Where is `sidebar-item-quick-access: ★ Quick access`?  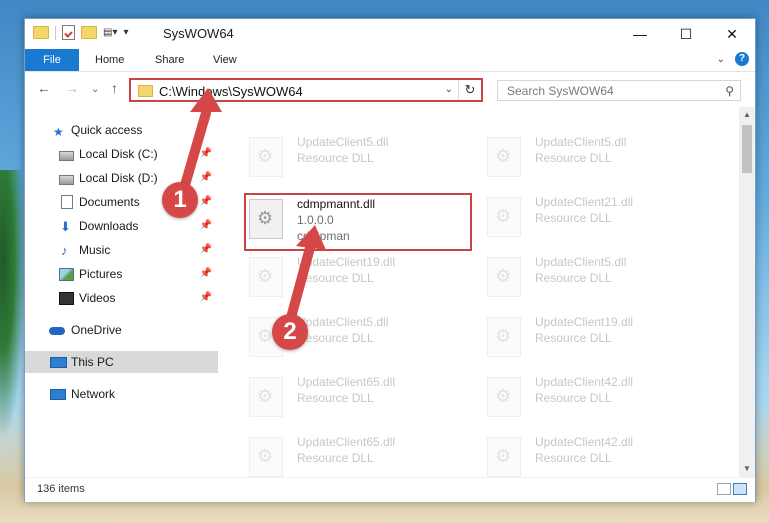
sidebar-item-quick-access: ★ Quick access is located at coordinates (121, 130).